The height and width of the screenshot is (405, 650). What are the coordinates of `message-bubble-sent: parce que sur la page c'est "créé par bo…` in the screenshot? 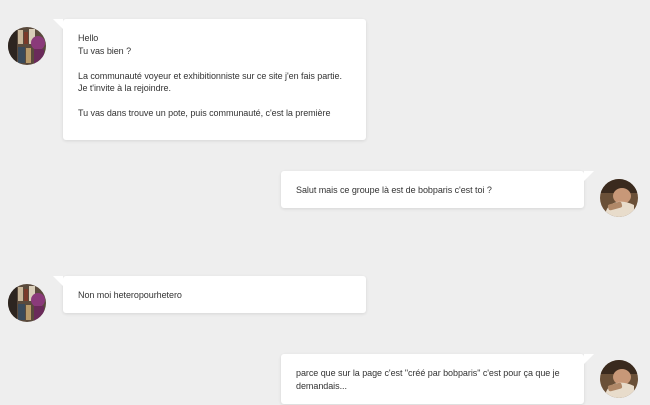 It's located at (437, 379).